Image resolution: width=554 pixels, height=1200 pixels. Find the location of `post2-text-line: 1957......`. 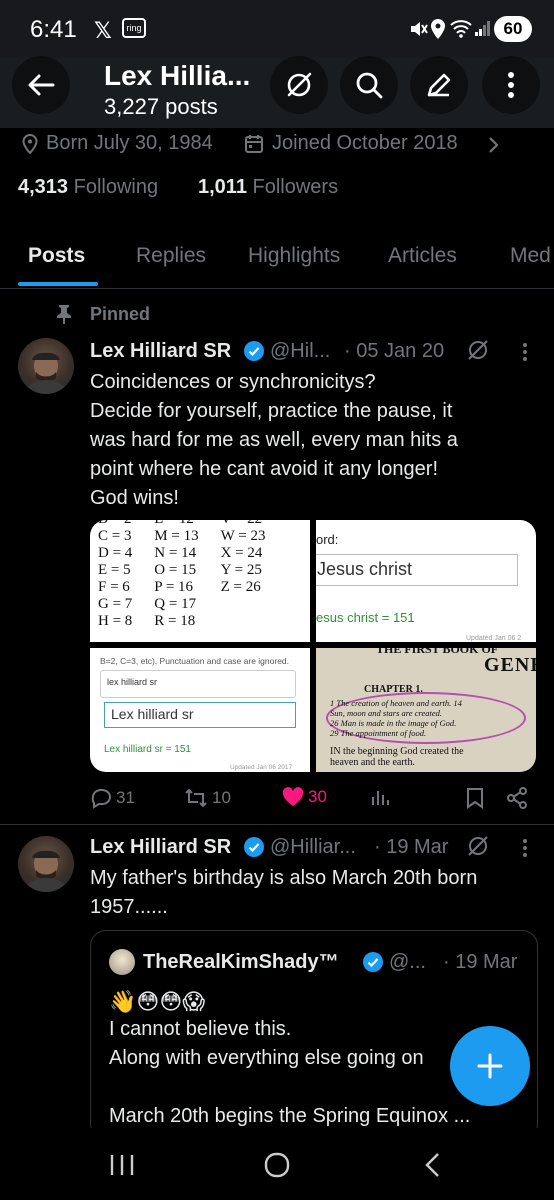

post2-text-line: 1957...... is located at coordinates (129, 907).